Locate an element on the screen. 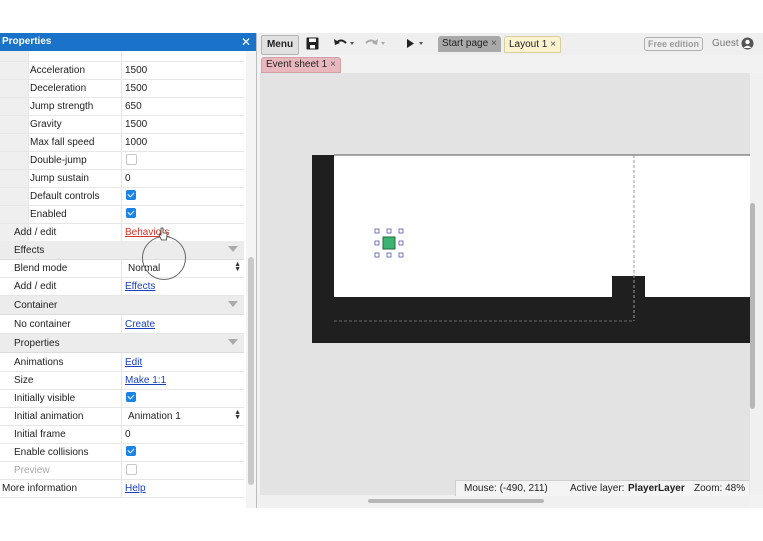 Image resolution: width=763 pixels, height=541 pixels. property-value: 1000 is located at coordinates (183, 142).